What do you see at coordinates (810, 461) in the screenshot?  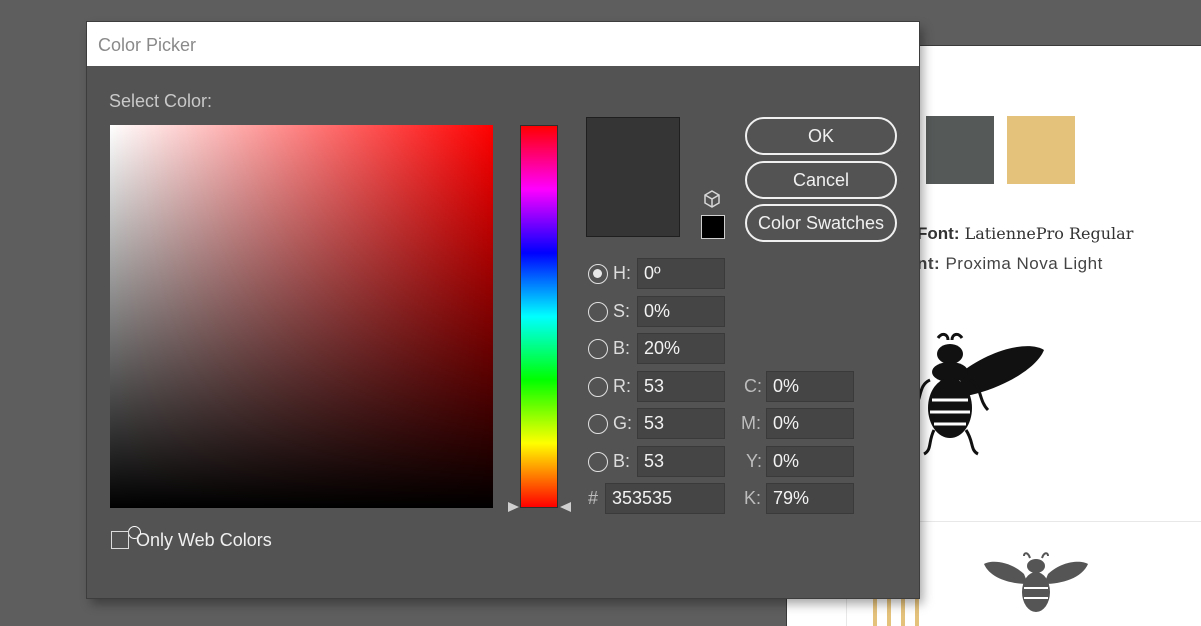 I see `yellow-input: 0%` at bounding box center [810, 461].